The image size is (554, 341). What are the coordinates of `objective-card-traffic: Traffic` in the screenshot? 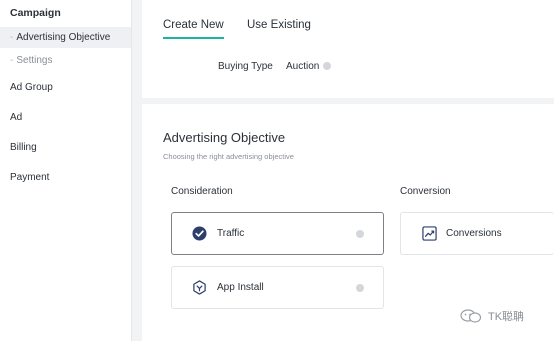 It's located at (277, 233).